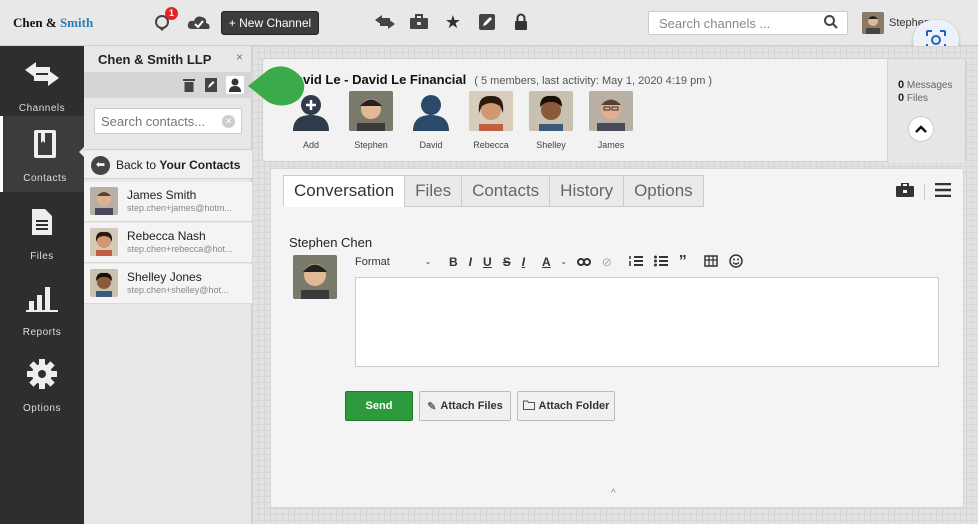 Image resolution: width=978 pixels, height=524 pixels. I want to click on link-icon, so click(583, 262).